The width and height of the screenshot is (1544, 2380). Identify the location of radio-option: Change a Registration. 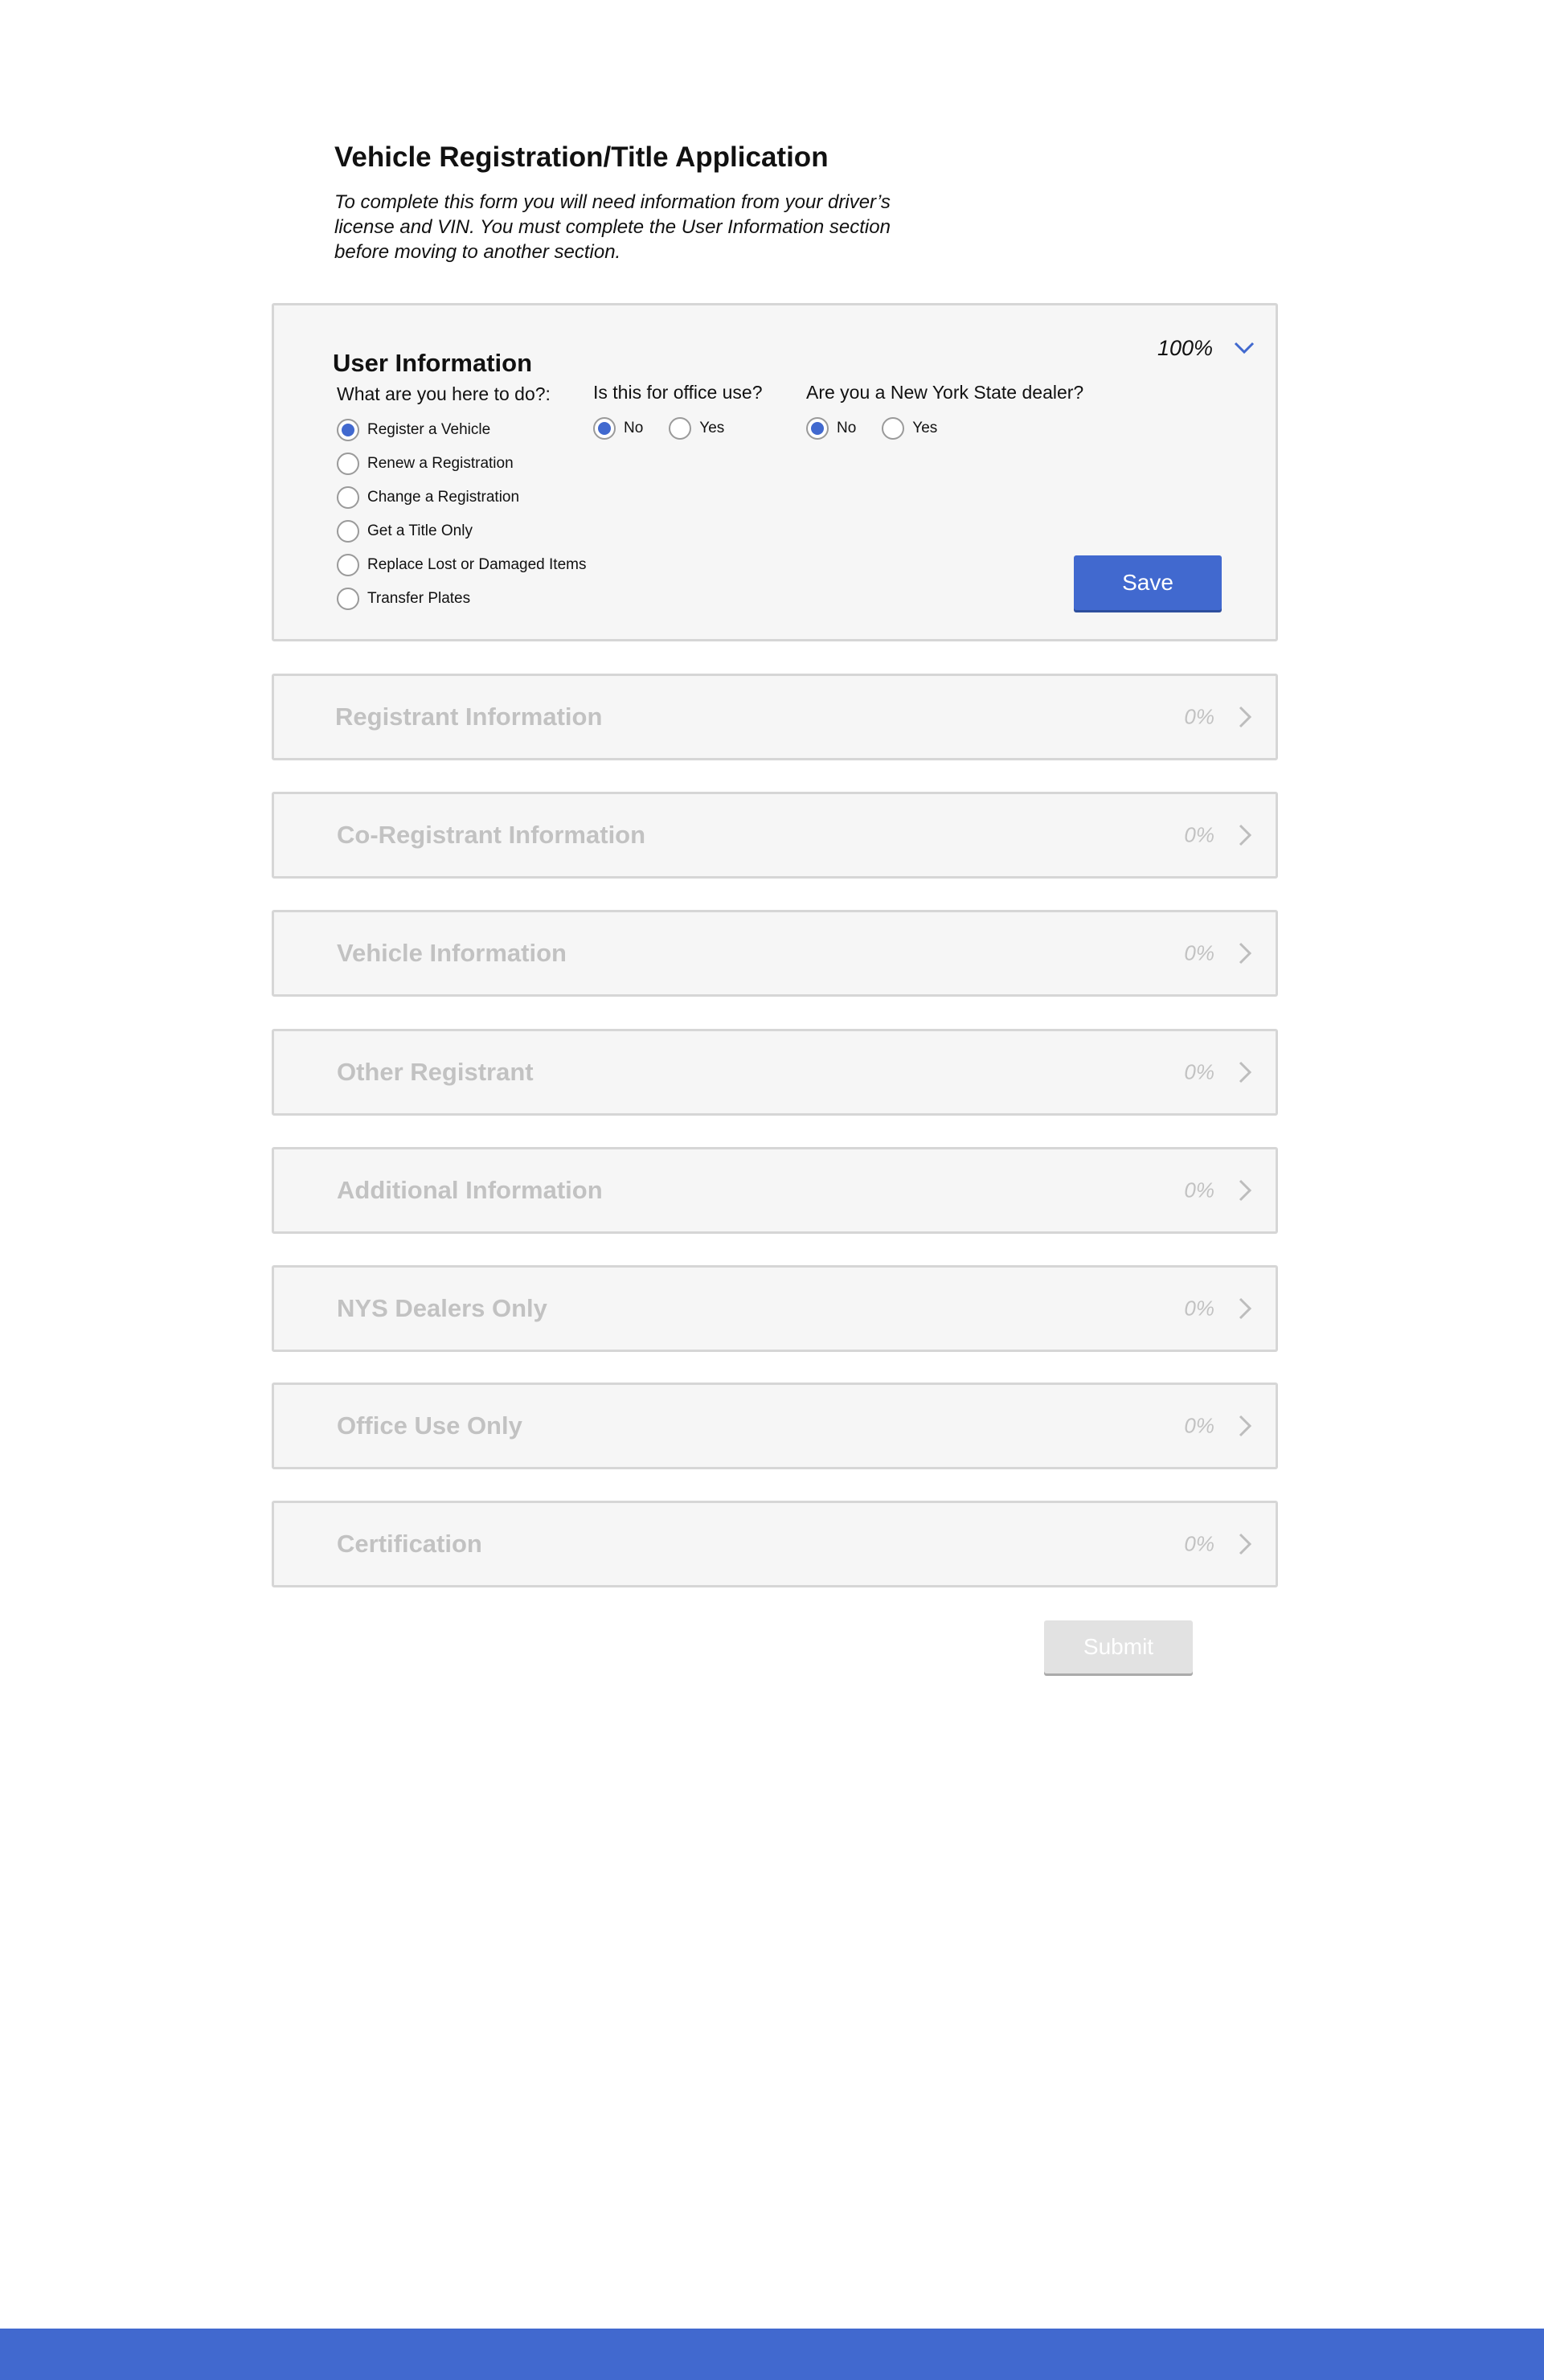
(461, 498).